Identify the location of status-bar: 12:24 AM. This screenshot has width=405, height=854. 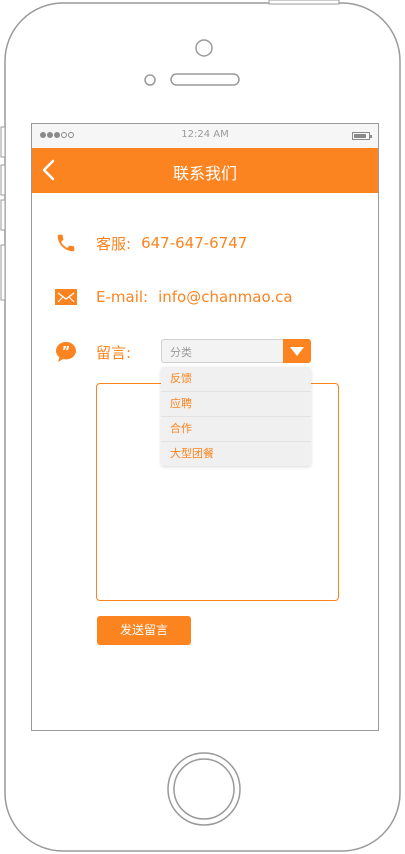
(205, 136).